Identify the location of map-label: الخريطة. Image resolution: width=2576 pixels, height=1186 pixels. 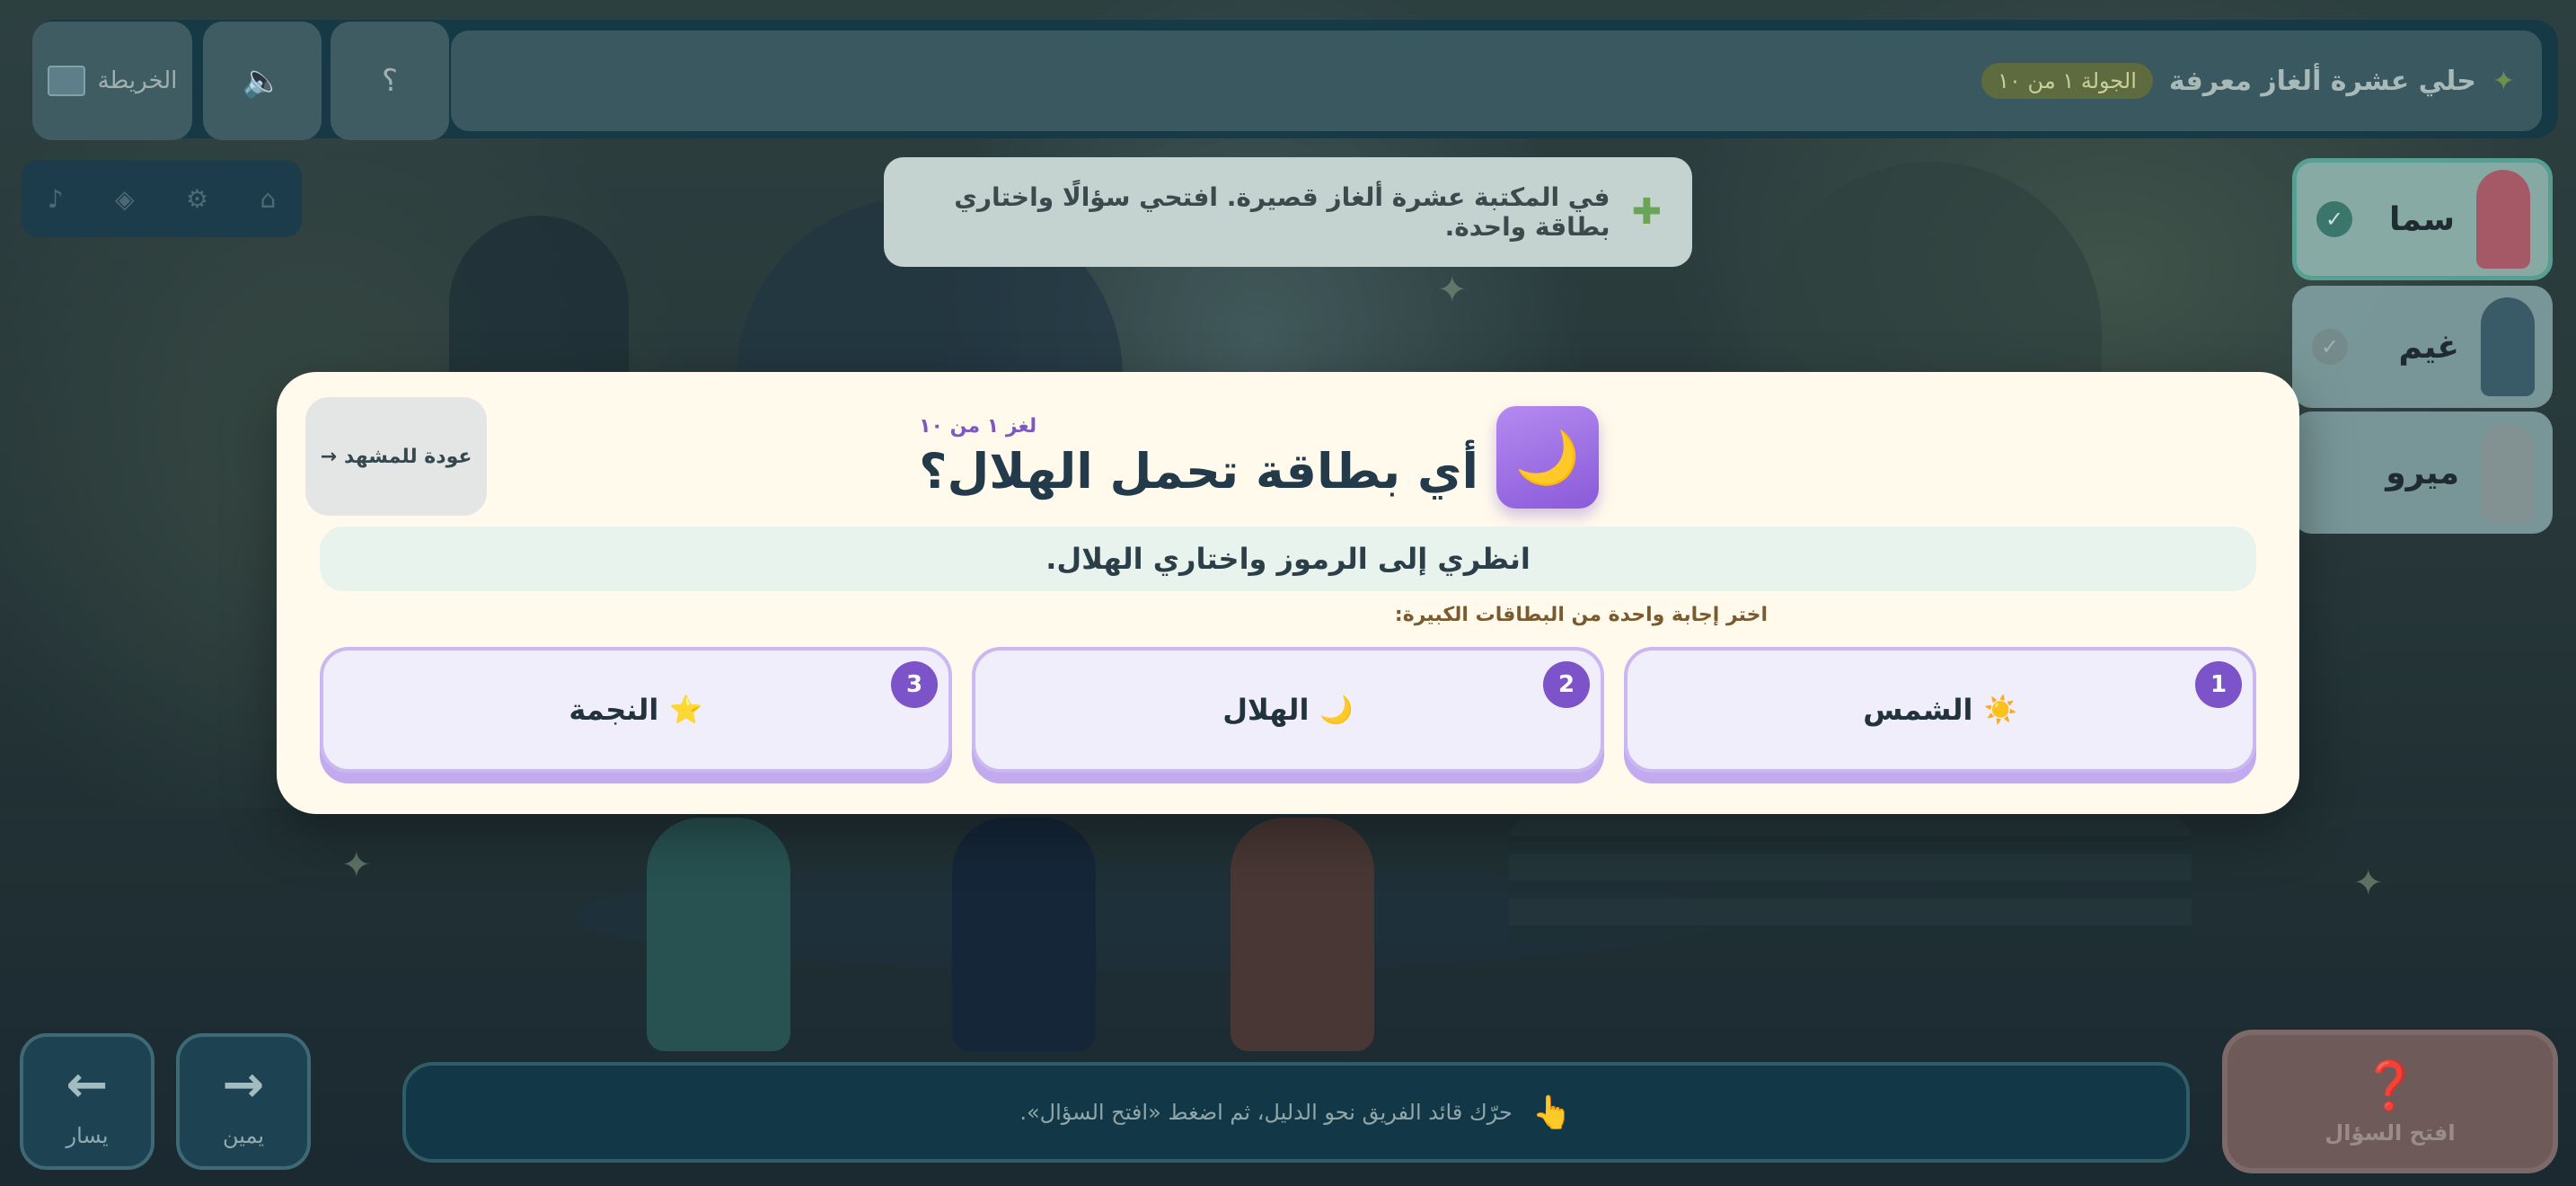
(137, 80).